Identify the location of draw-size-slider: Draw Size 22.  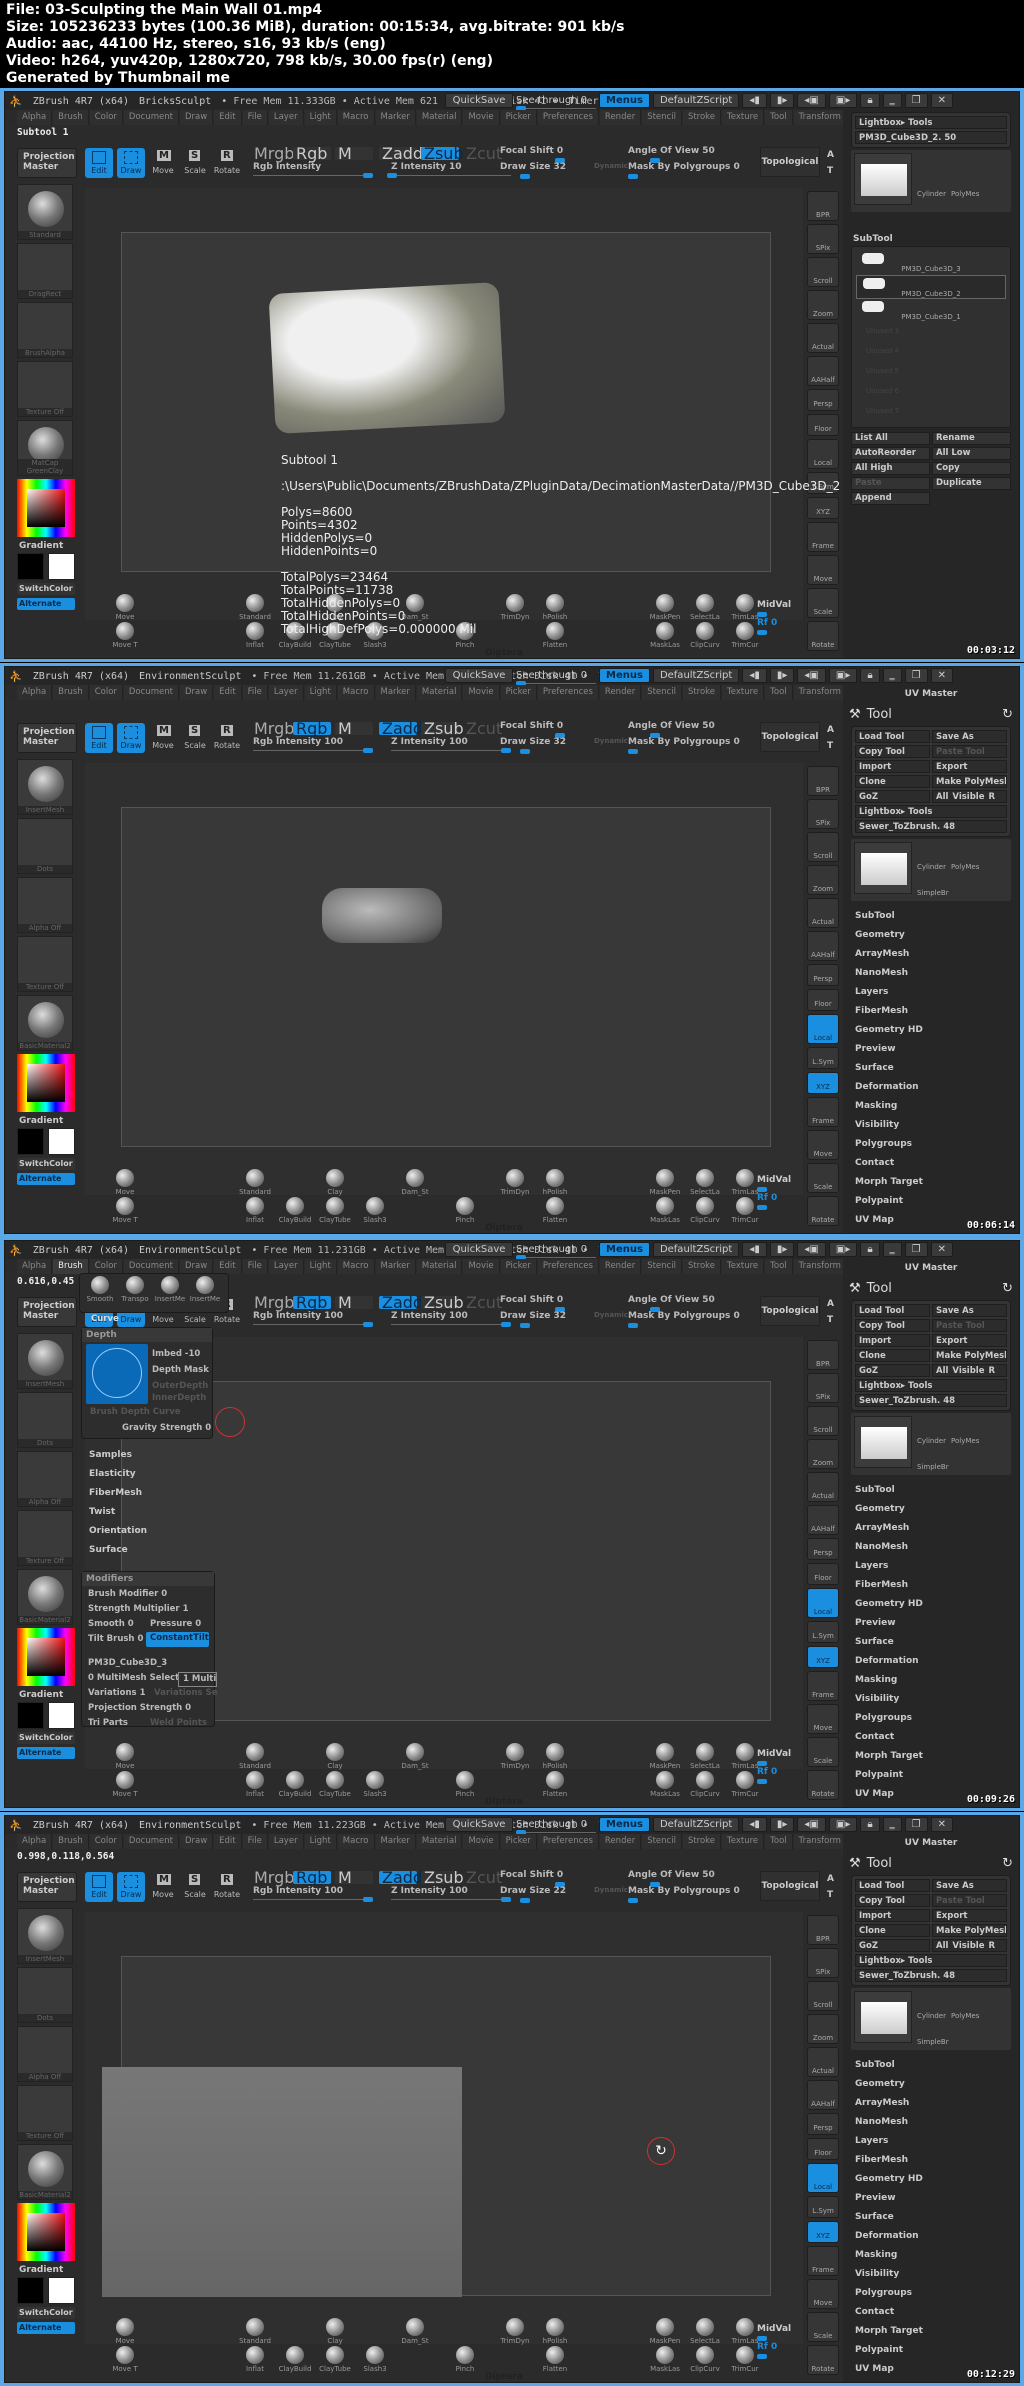
(533, 1891).